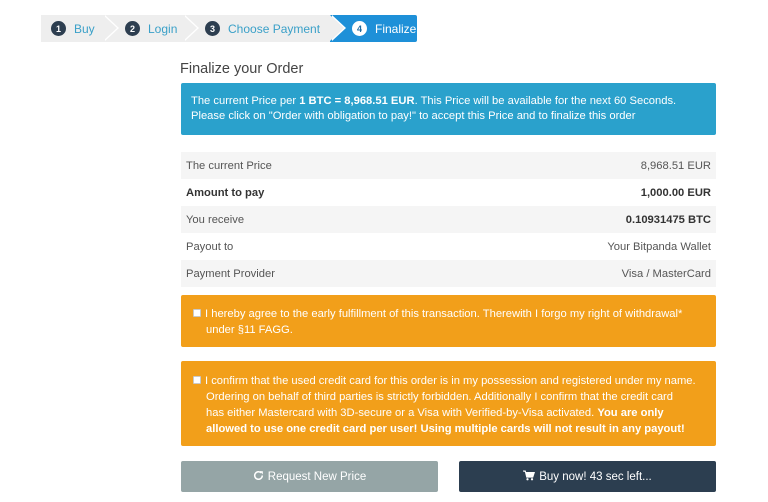  What do you see at coordinates (448, 192) in the screenshot?
I see `summary-row-amount-to-pay: Amount to pay 1,000.00 EUR` at bounding box center [448, 192].